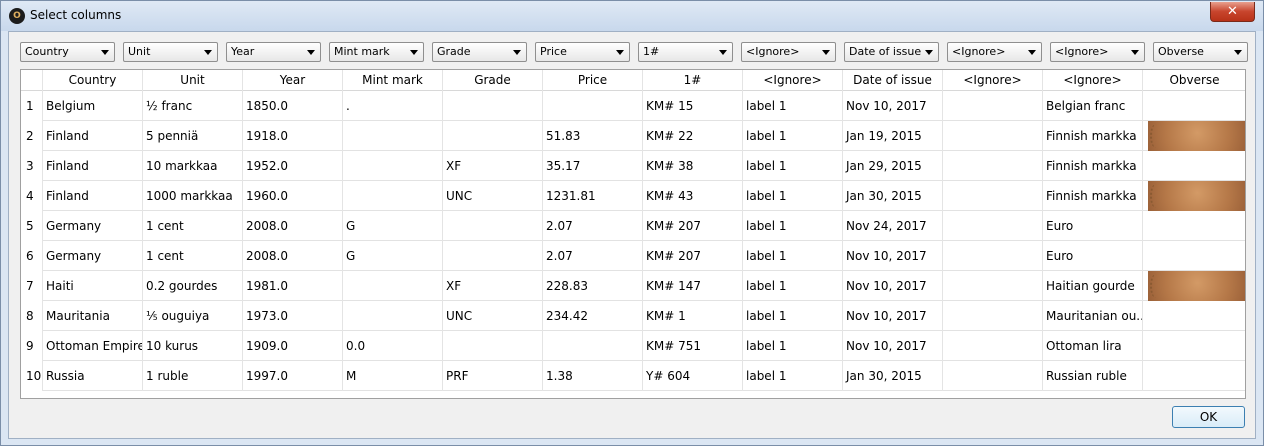 The image size is (1264, 446). Describe the element at coordinates (393, 376) in the screenshot. I see `table-cell: M` at that location.